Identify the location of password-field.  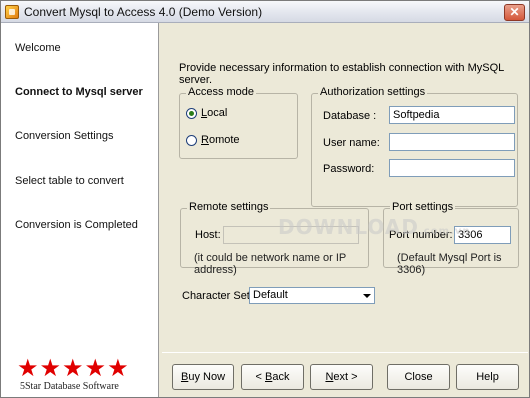
(452, 168).